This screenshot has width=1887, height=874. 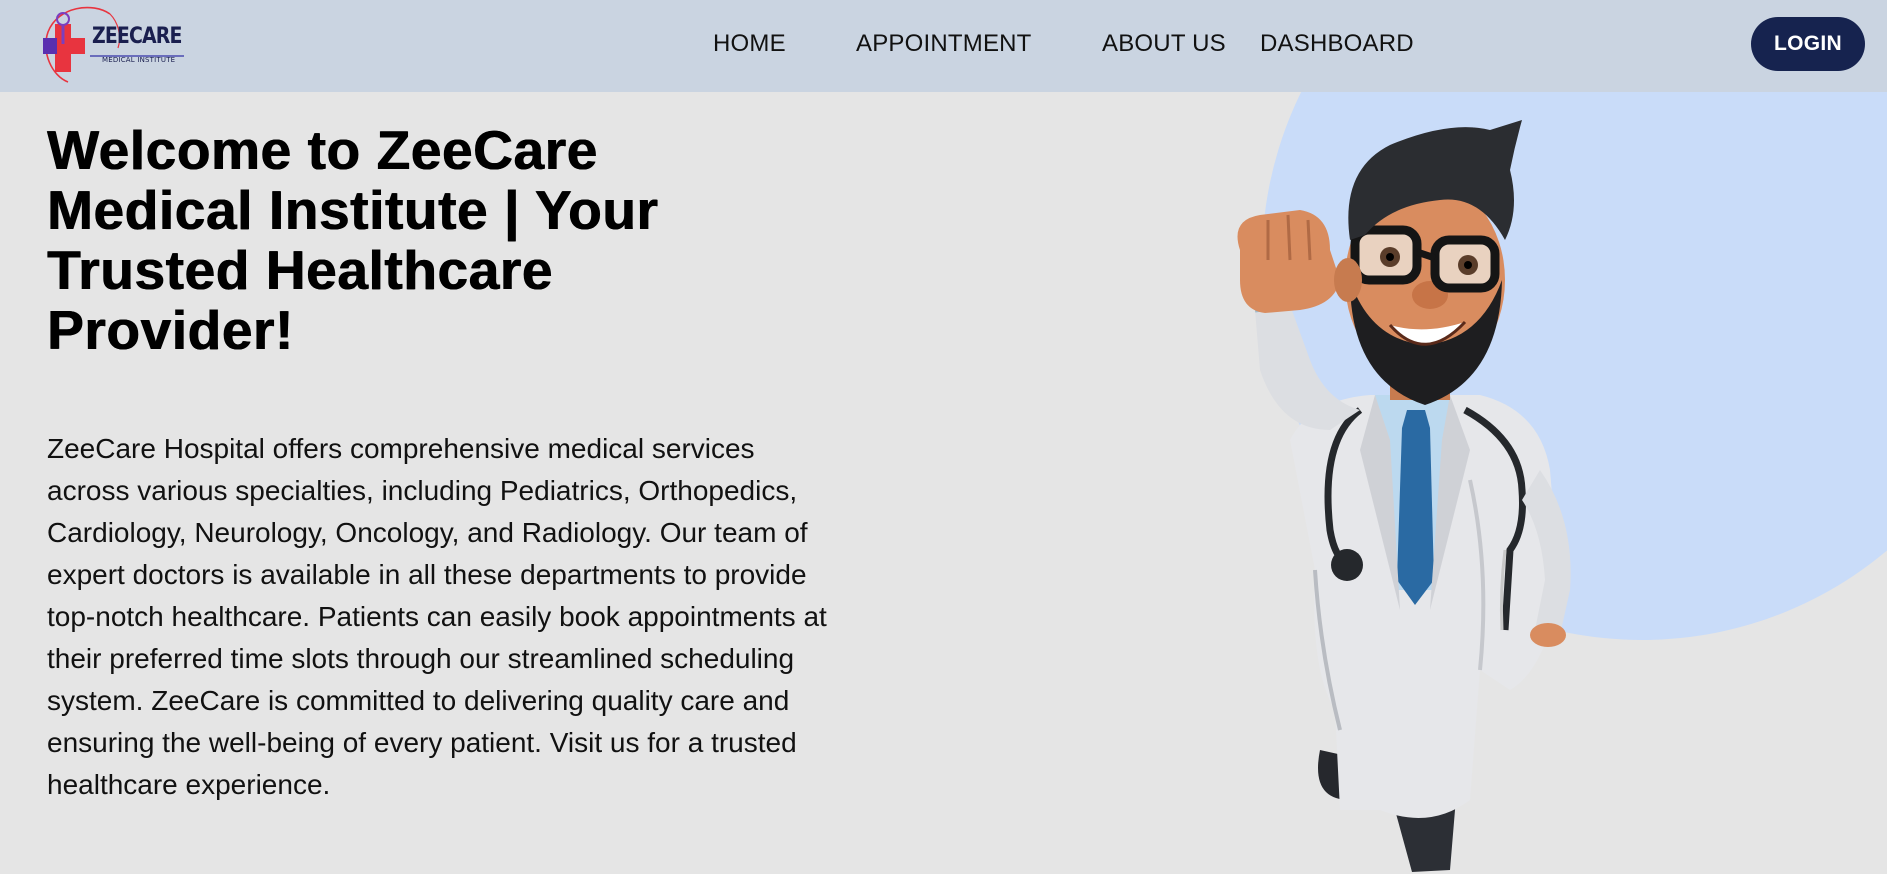 I want to click on brand-logo: ZEECARE MEDICAL INSTITUTE, so click(x=113, y=45).